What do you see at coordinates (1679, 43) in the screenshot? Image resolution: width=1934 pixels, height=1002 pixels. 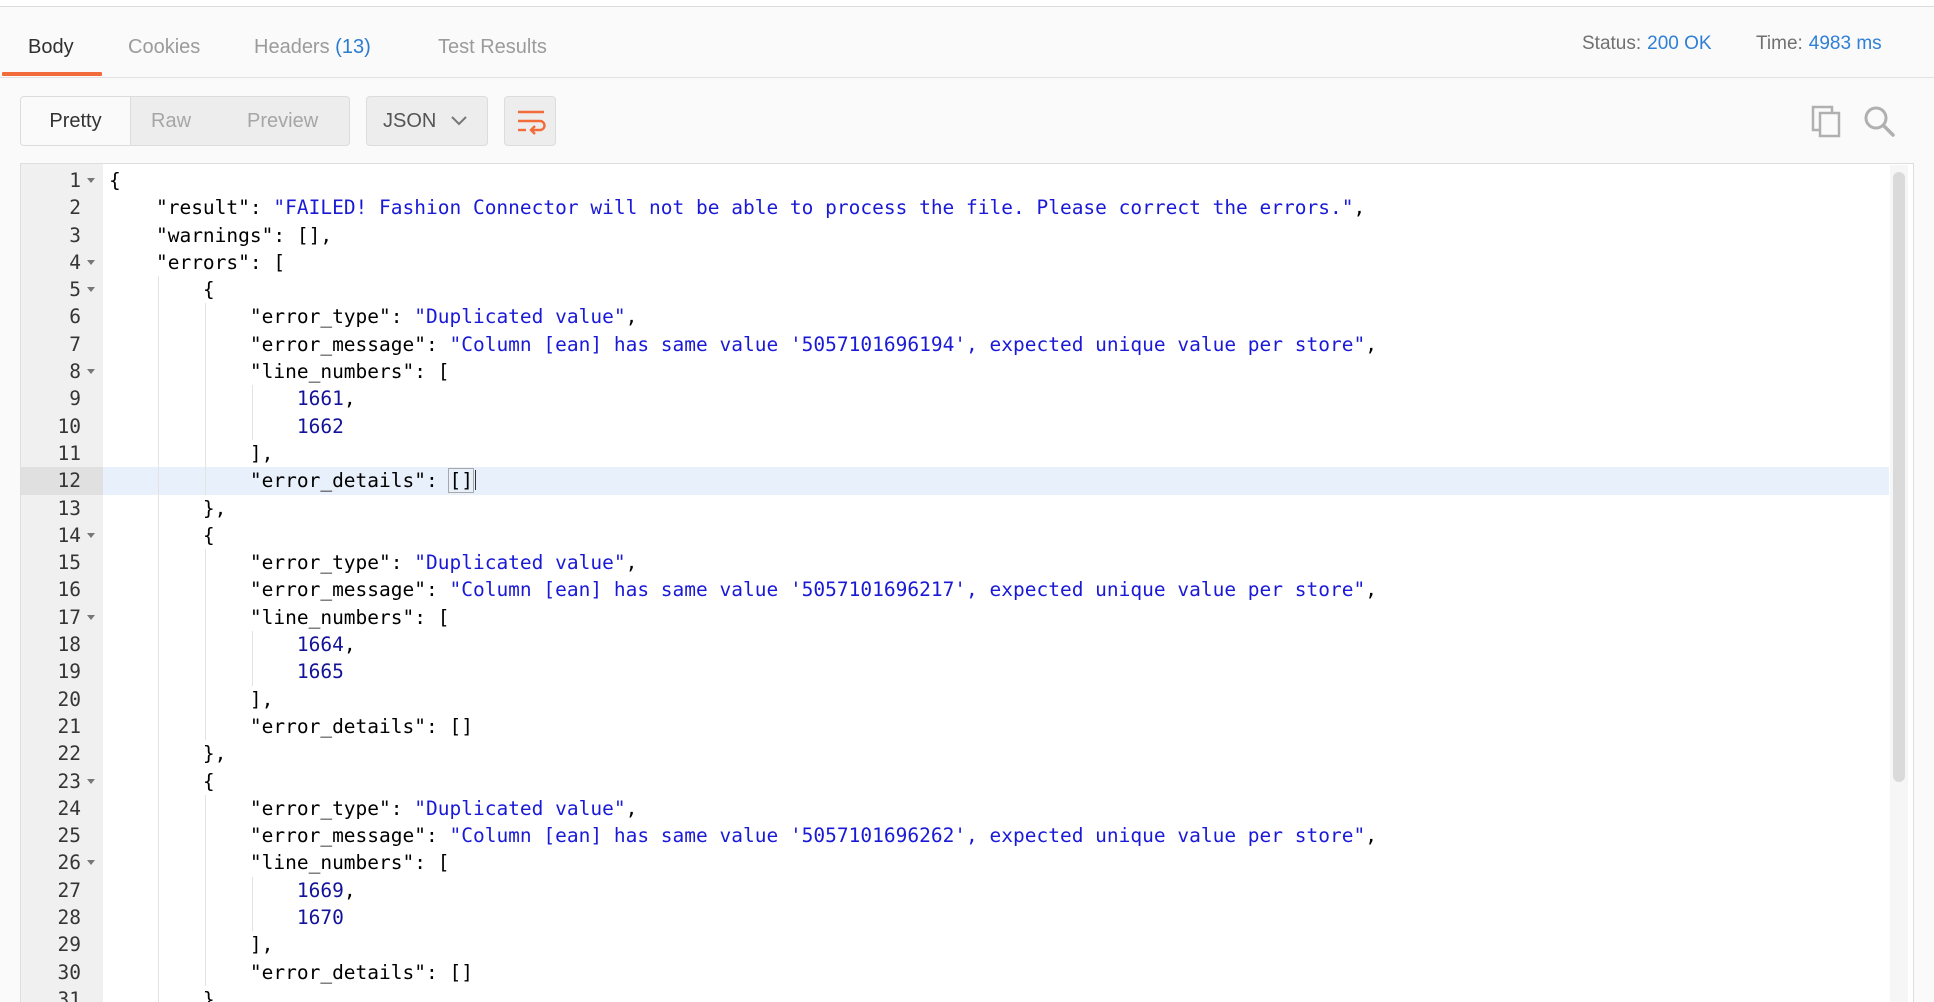 I see `status-value: 200 OK` at bounding box center [1679, 43].